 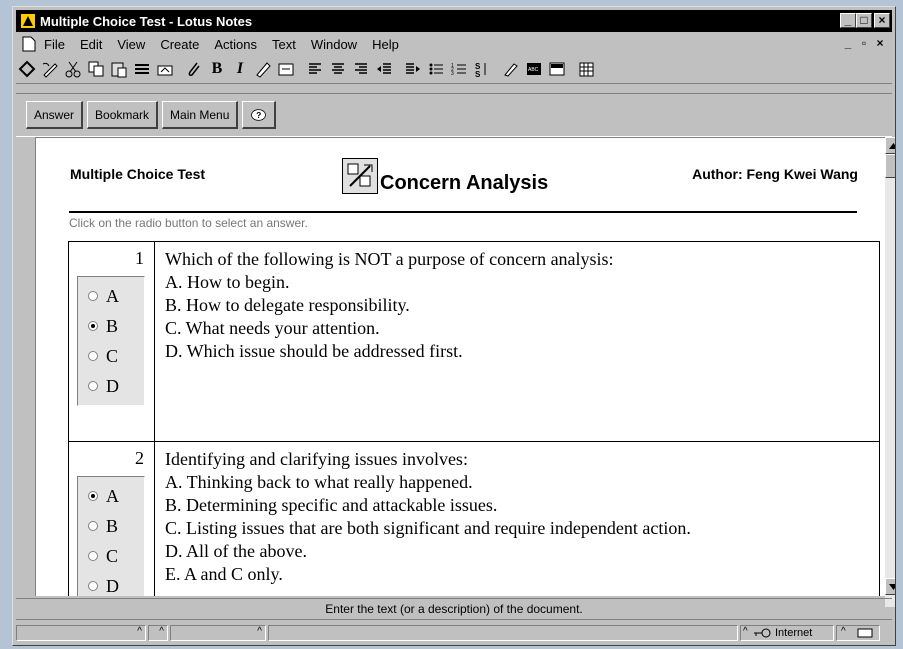 I want to click on numbers-icon: 123, so click(x=459, y=69).